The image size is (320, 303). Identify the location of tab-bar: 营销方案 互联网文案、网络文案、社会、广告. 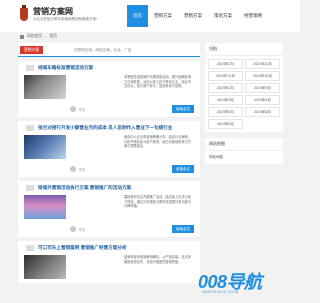
(109, 50).